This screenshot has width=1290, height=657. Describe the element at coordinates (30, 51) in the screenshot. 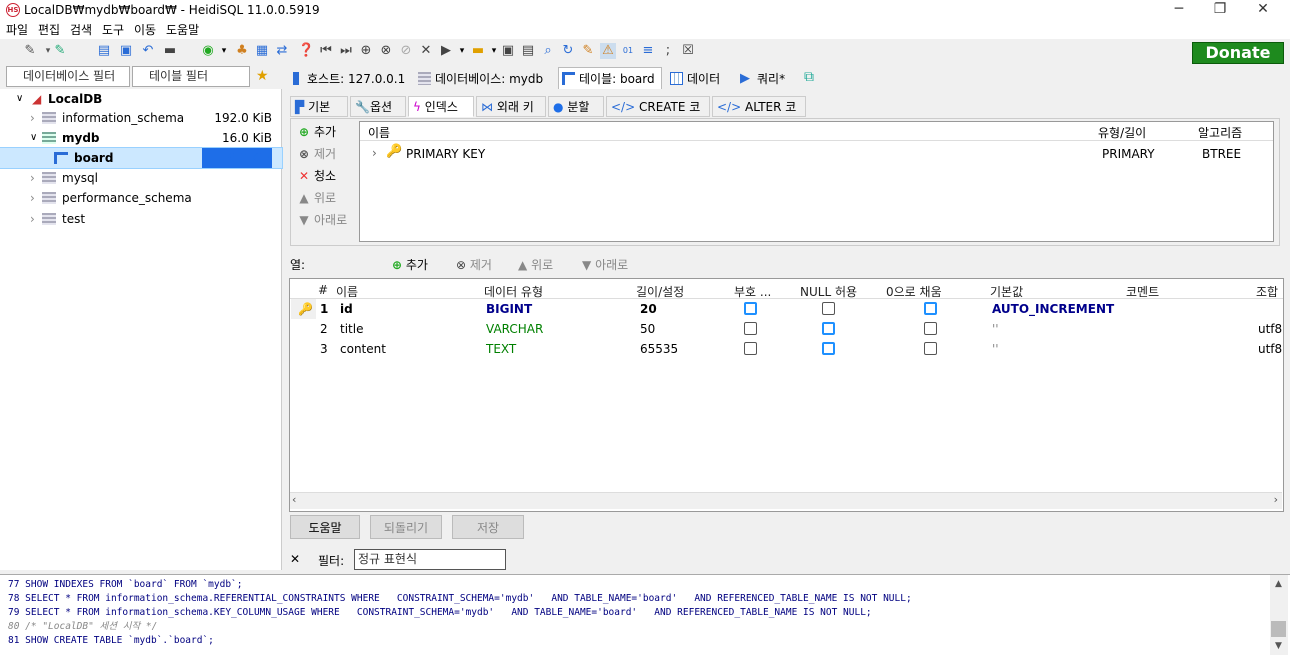

I see `connect-icon: ✎` at that location.